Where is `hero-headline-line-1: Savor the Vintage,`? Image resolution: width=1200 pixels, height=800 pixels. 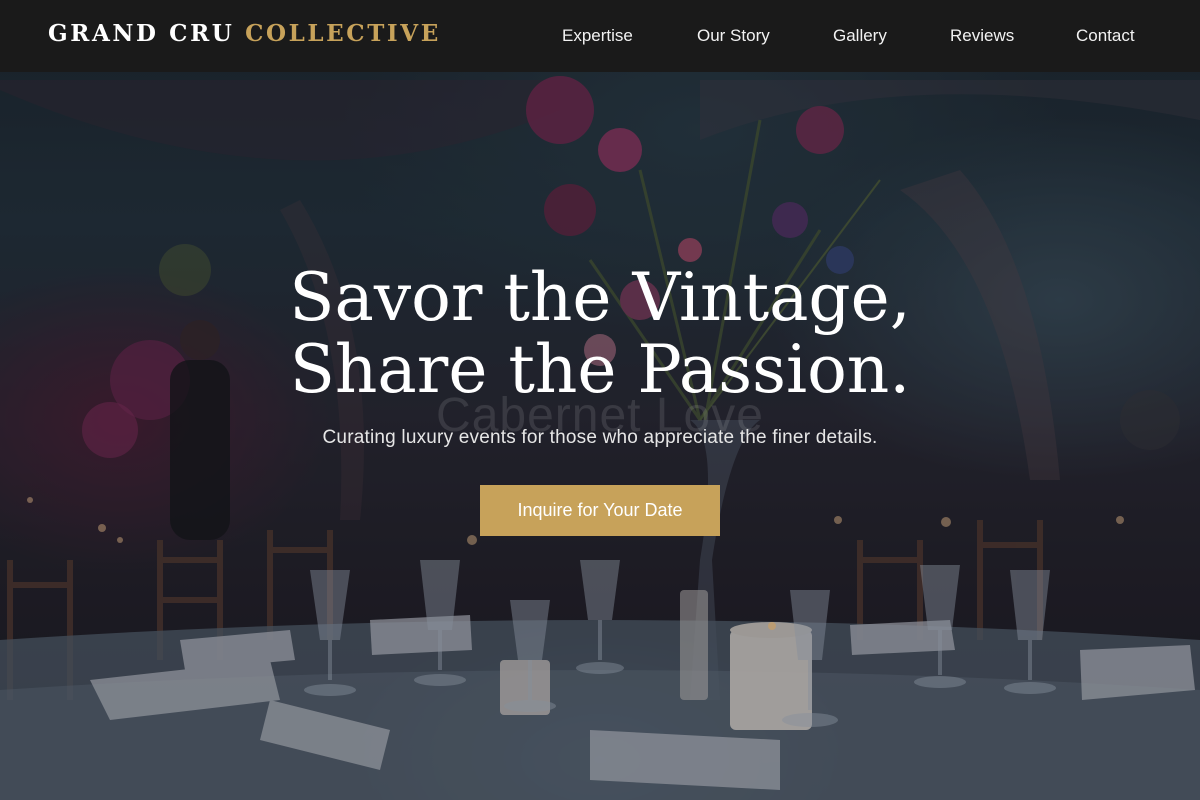 hero-headline-line-1: Savor the Vintage, is located at coordinates (600, 297).